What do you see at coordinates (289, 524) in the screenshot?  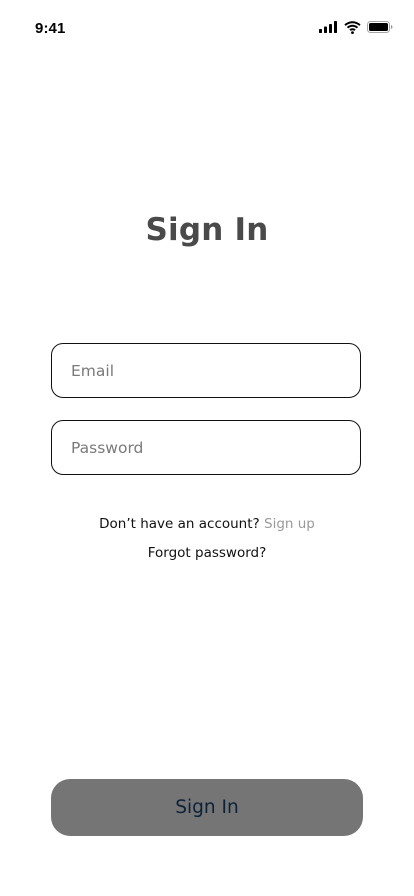 I see `signup-link: Sign up` at bounding box center [289, 524].